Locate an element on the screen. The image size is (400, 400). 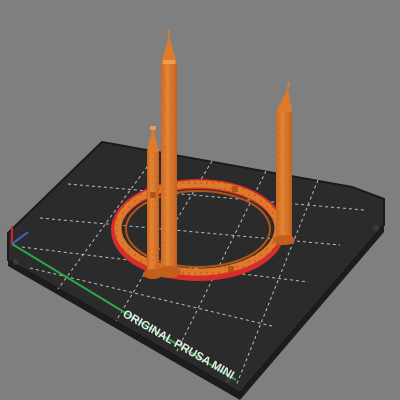
spire-left is located at coordinates (153, 202).